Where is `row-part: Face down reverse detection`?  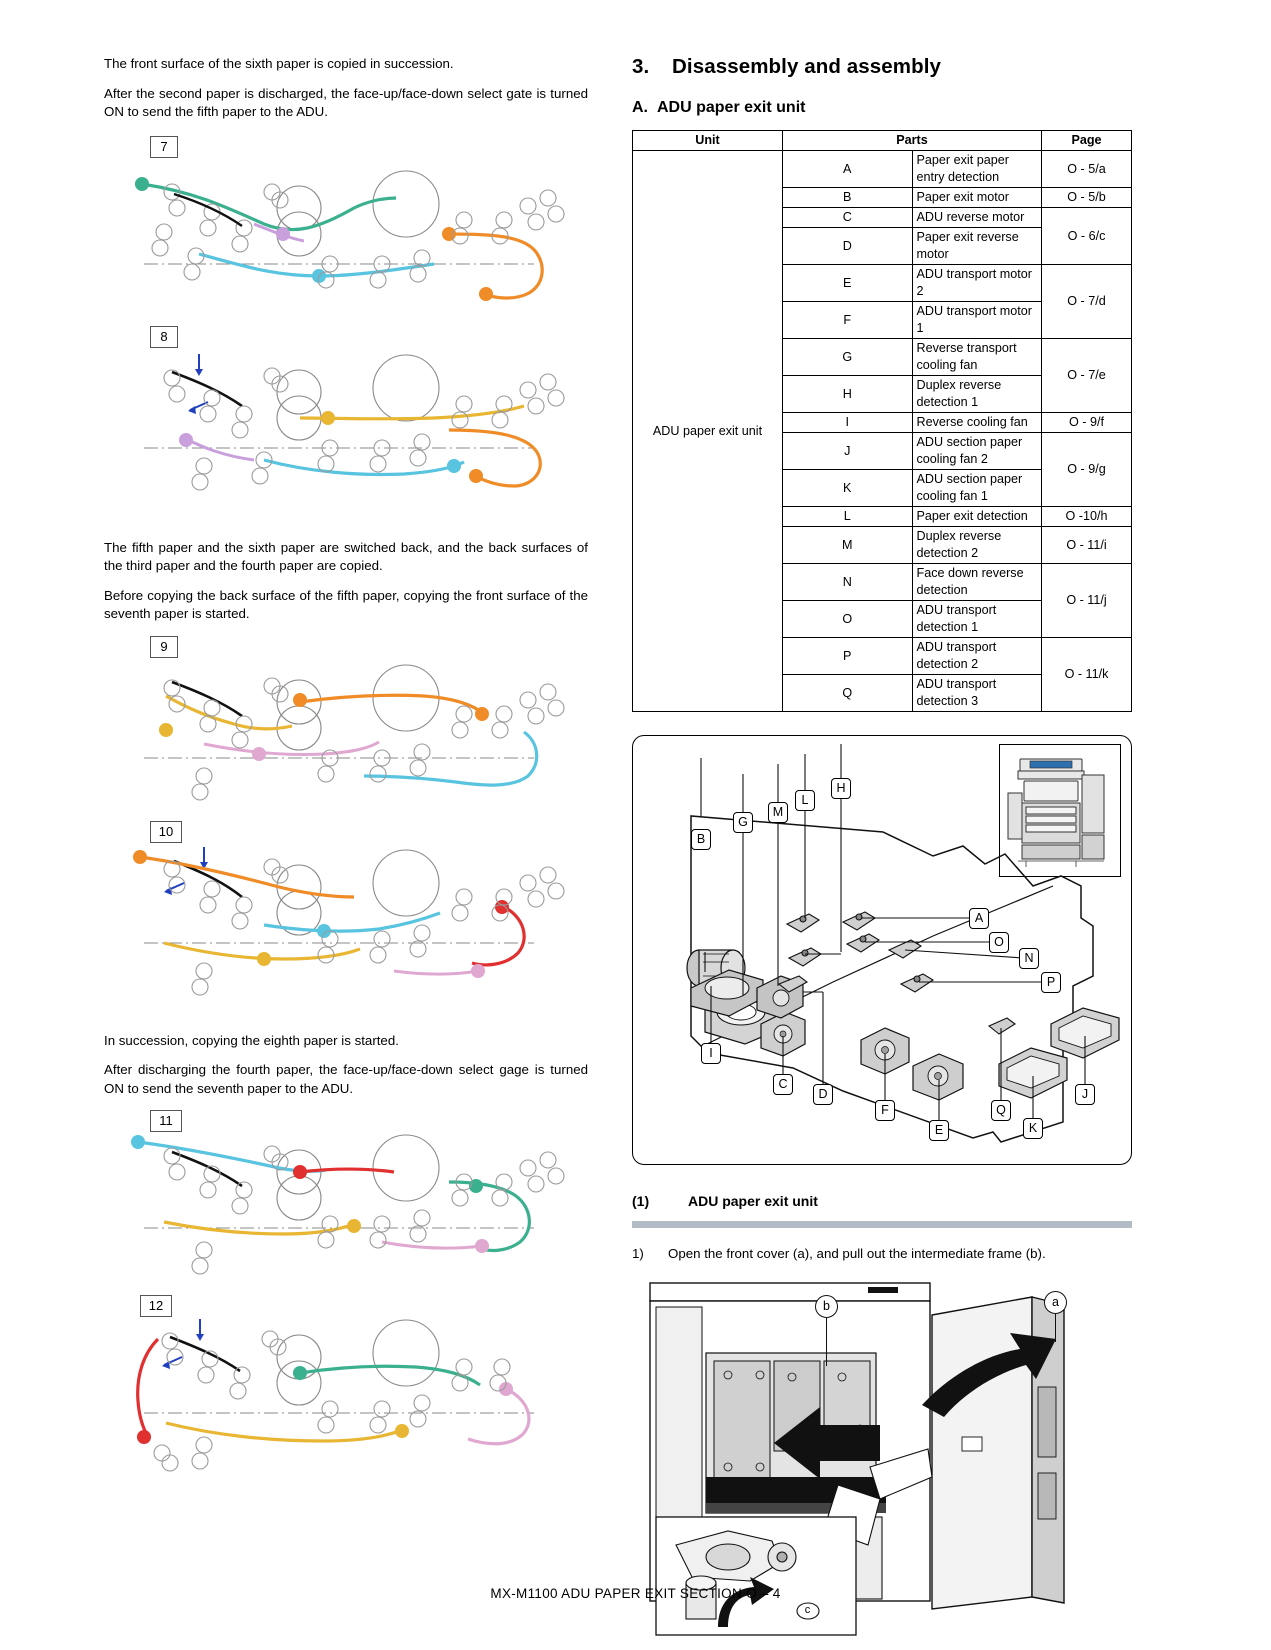 row-part: Face down reverse detection is located at coordinates (976, 582).